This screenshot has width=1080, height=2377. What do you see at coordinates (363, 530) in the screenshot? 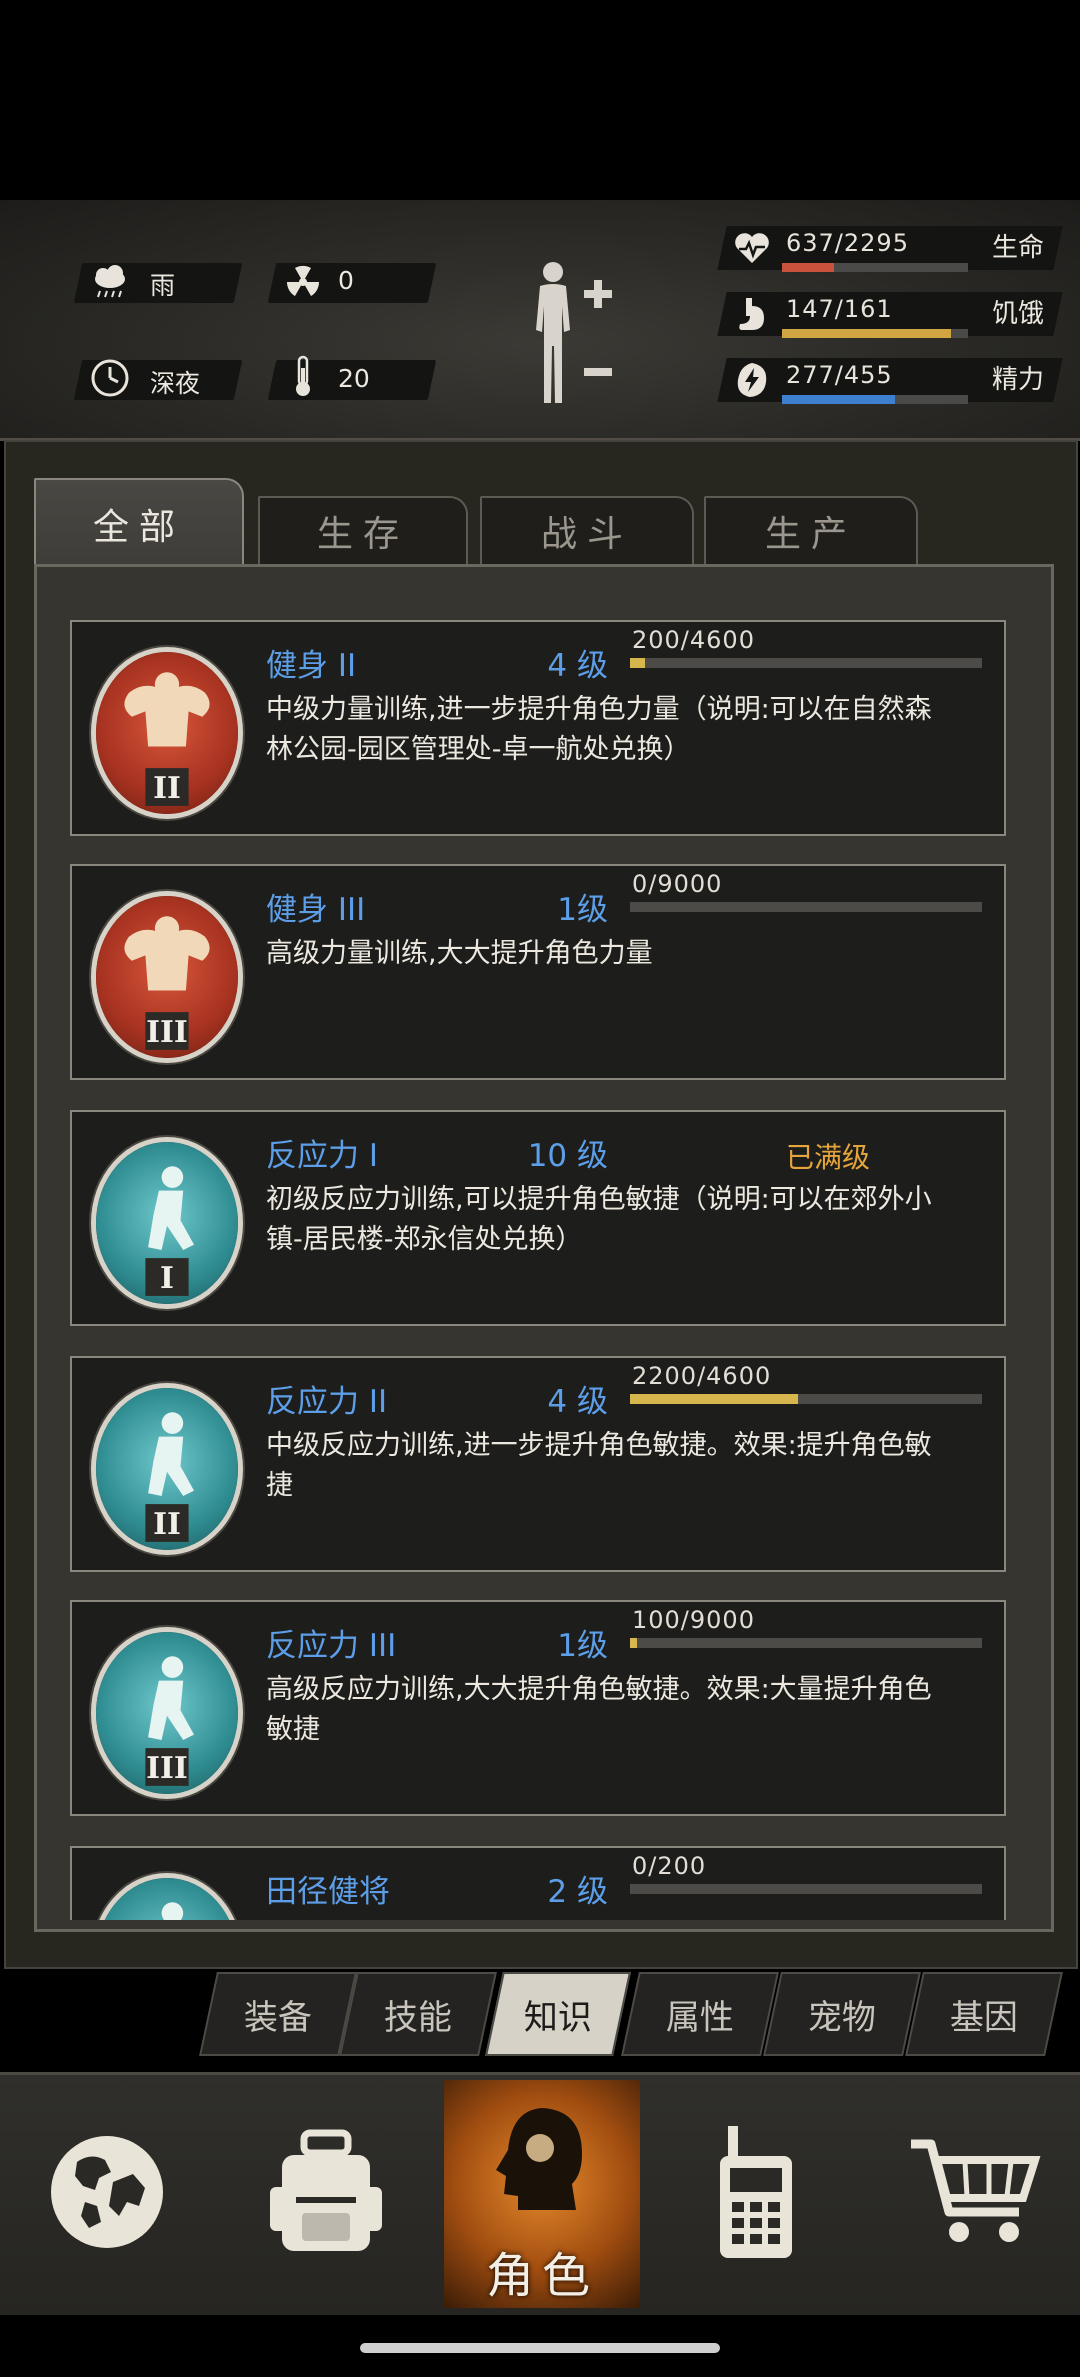
I see `tab-survival: 生存` at bounding box center [363, 530].